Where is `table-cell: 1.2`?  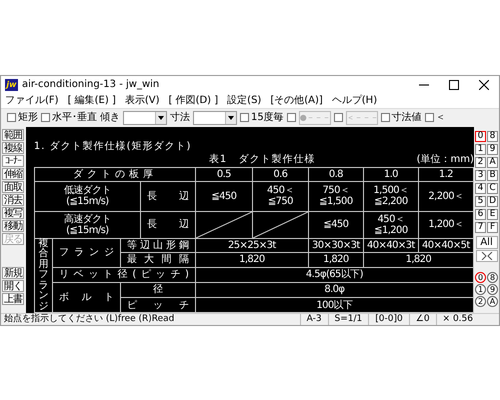
table-cell: 1.2 is located at coordinates (446, 174).